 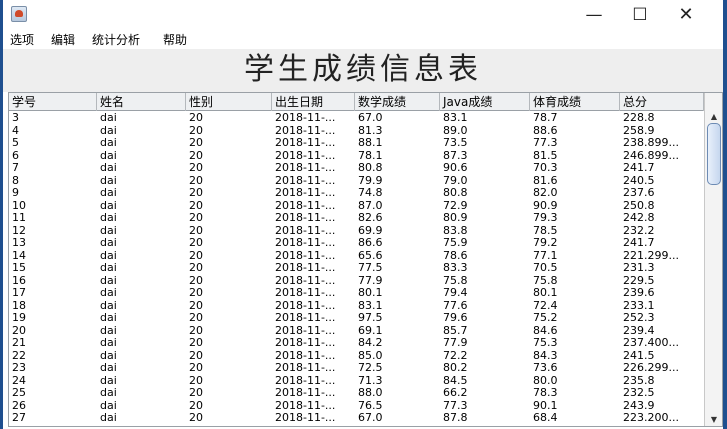 What do you see at coordinates (575, 167) in the screenshot?
I see `cell-pe-score: 70.3` at bounding box center [575, 167].